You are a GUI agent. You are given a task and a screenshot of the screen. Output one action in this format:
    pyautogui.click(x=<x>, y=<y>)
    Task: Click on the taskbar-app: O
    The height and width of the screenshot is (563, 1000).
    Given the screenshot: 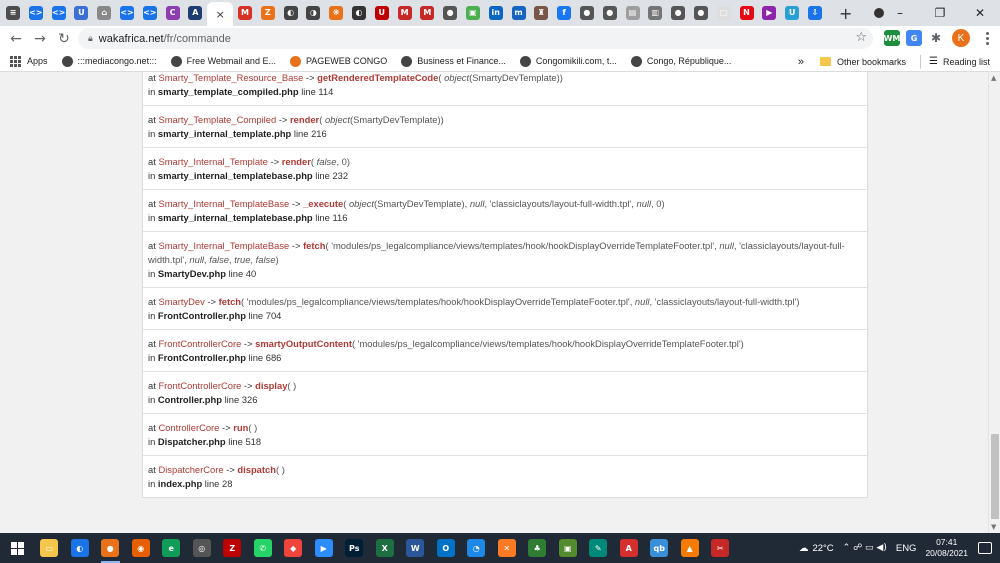 What is the action you would take?
    pyautogui.click(x=446, y=548)
    